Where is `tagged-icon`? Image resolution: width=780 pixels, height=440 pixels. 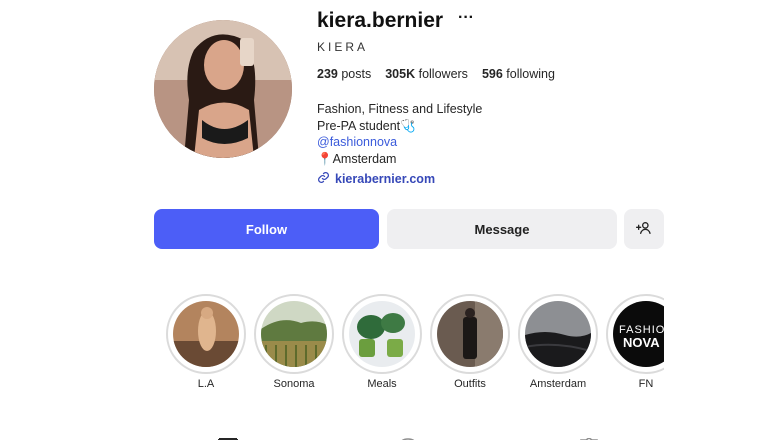 tagged-icon is located at coordinates (589, 436).